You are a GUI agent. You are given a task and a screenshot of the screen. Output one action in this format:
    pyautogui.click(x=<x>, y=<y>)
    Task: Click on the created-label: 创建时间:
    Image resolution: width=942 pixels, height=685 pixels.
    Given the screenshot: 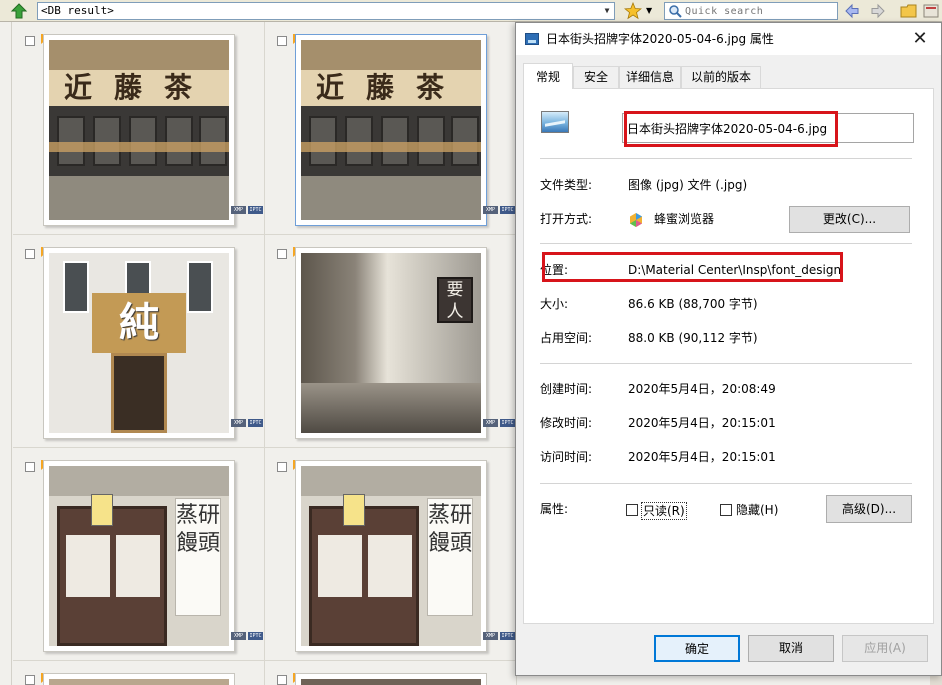 What is the action you would take?
    pyautogui.click(x=566, y=389)
    